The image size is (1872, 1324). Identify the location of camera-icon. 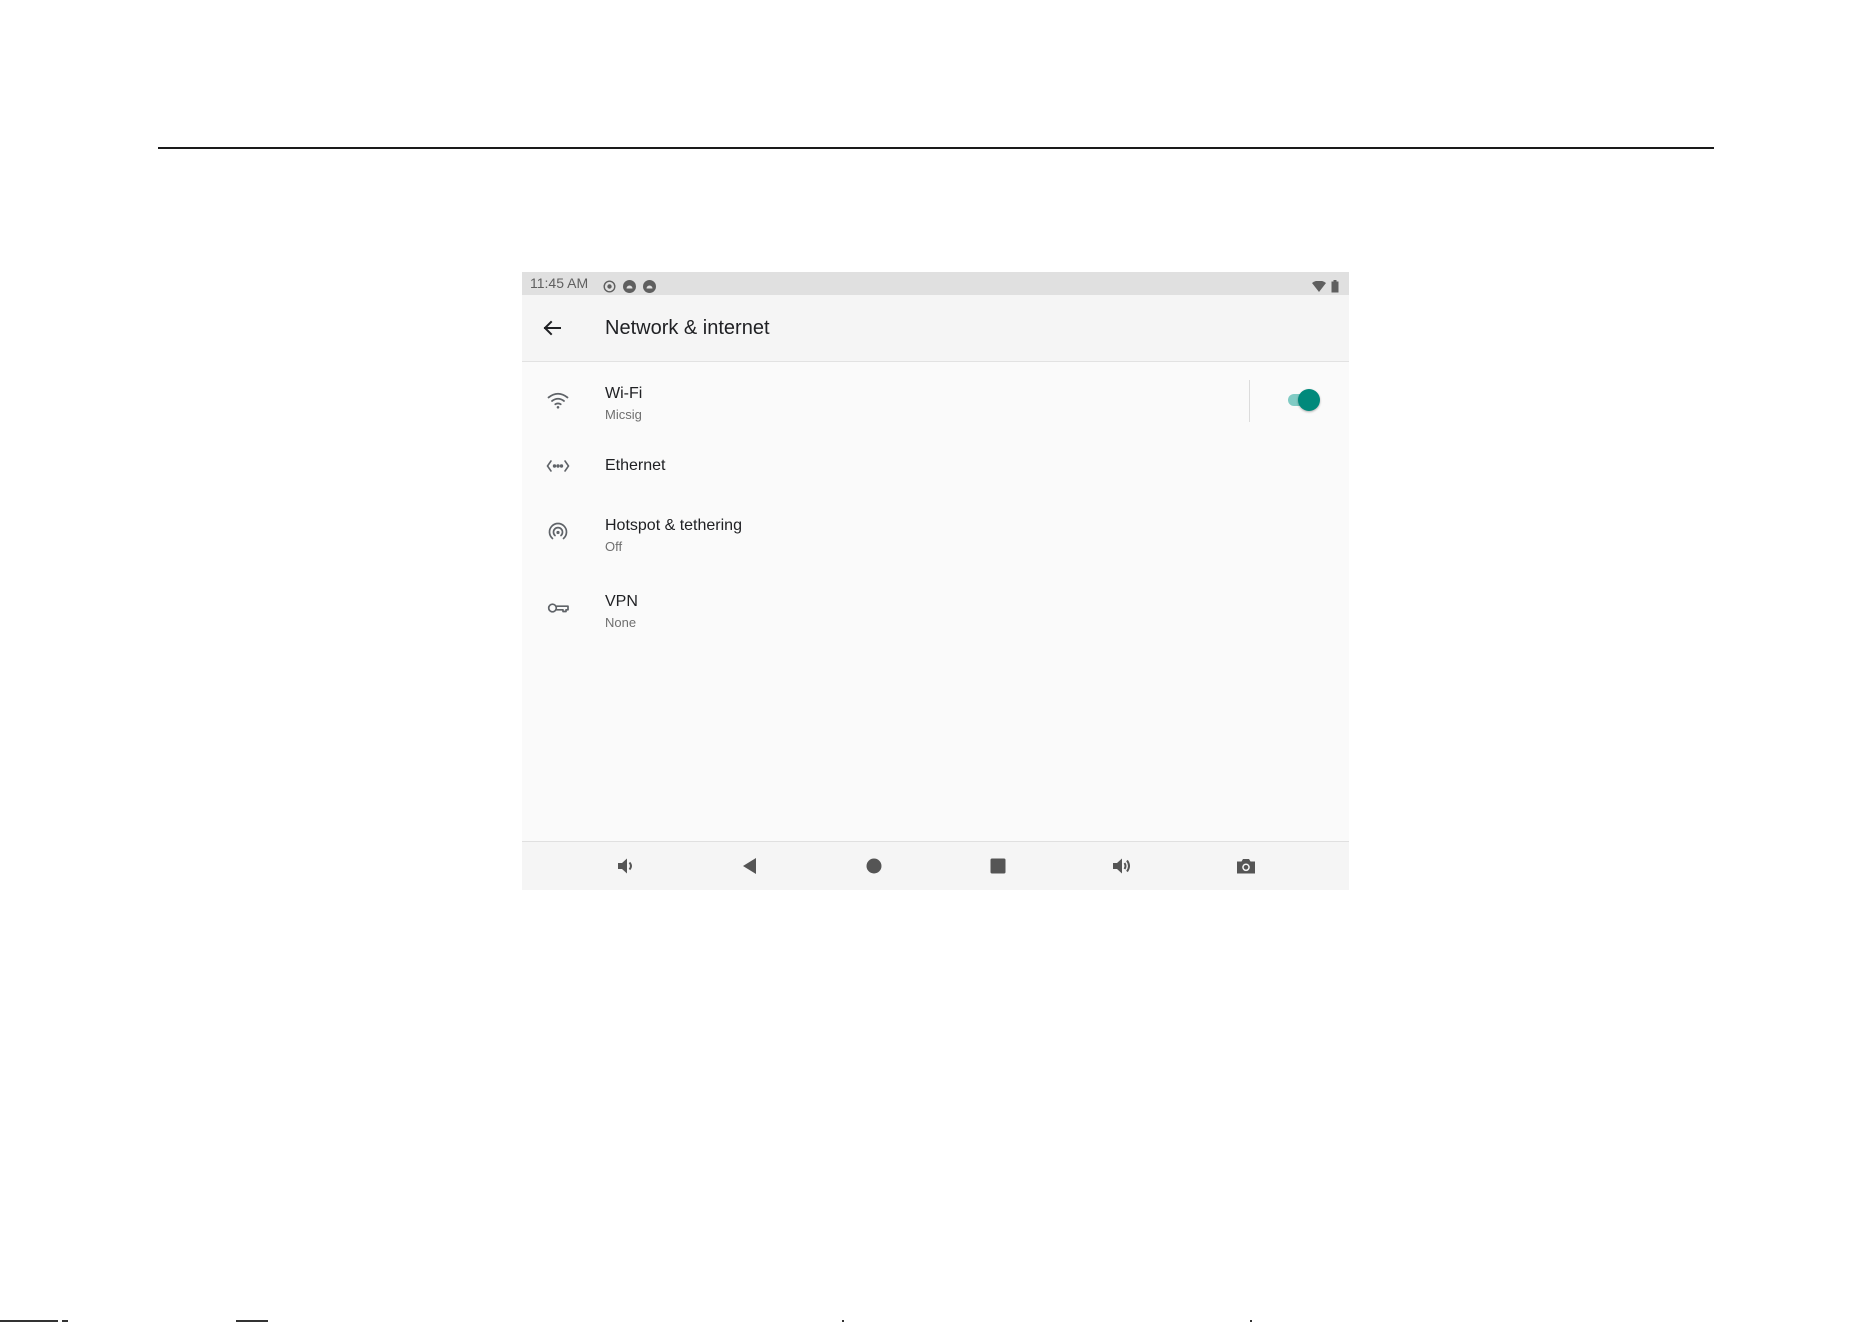
(1246, 866).